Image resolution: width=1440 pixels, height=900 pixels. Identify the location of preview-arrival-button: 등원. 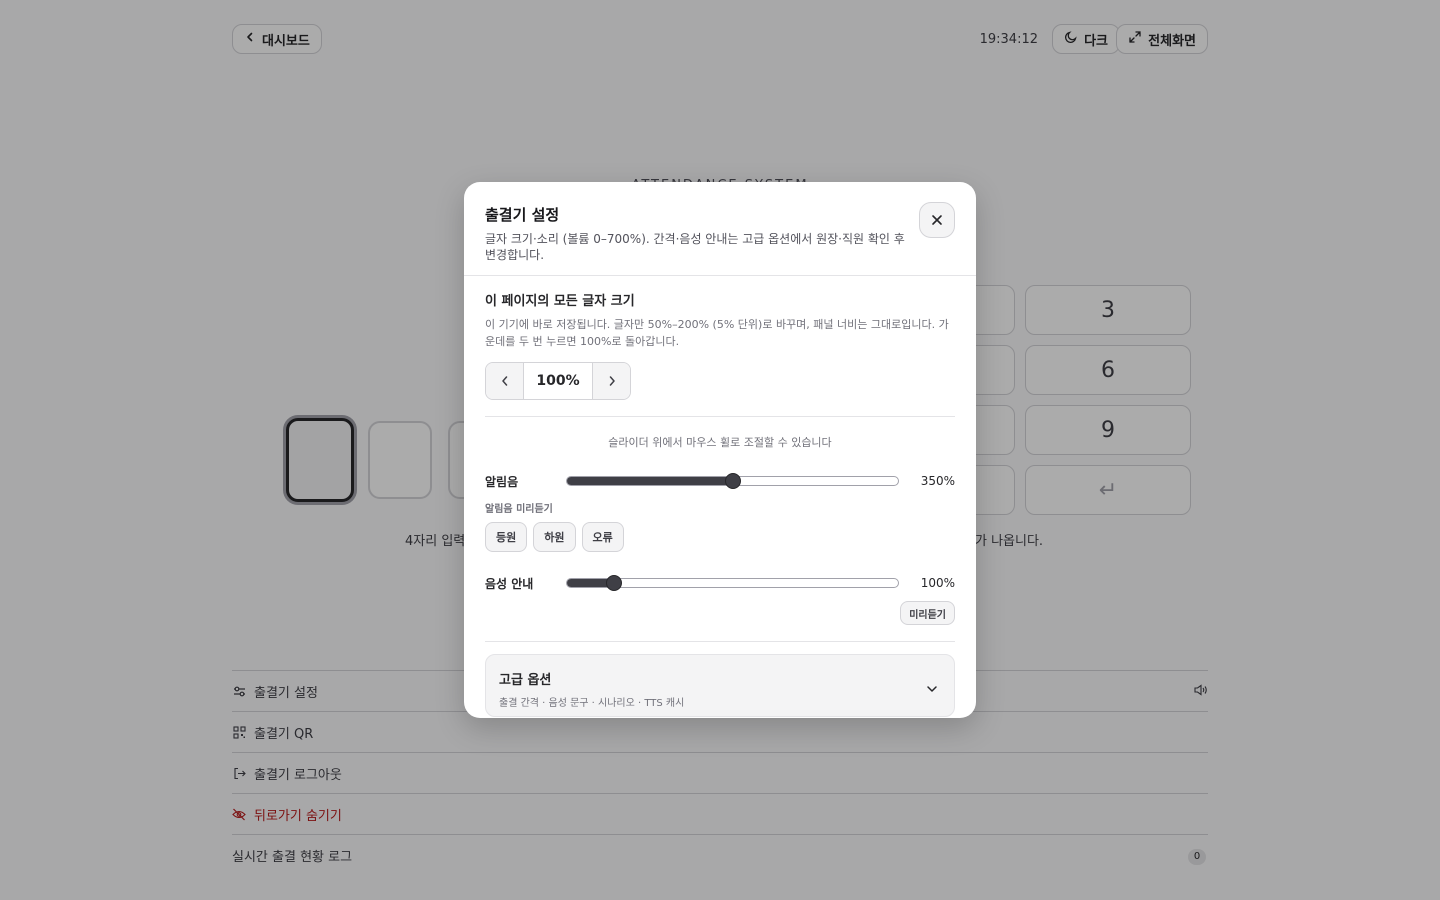
(506, 537).